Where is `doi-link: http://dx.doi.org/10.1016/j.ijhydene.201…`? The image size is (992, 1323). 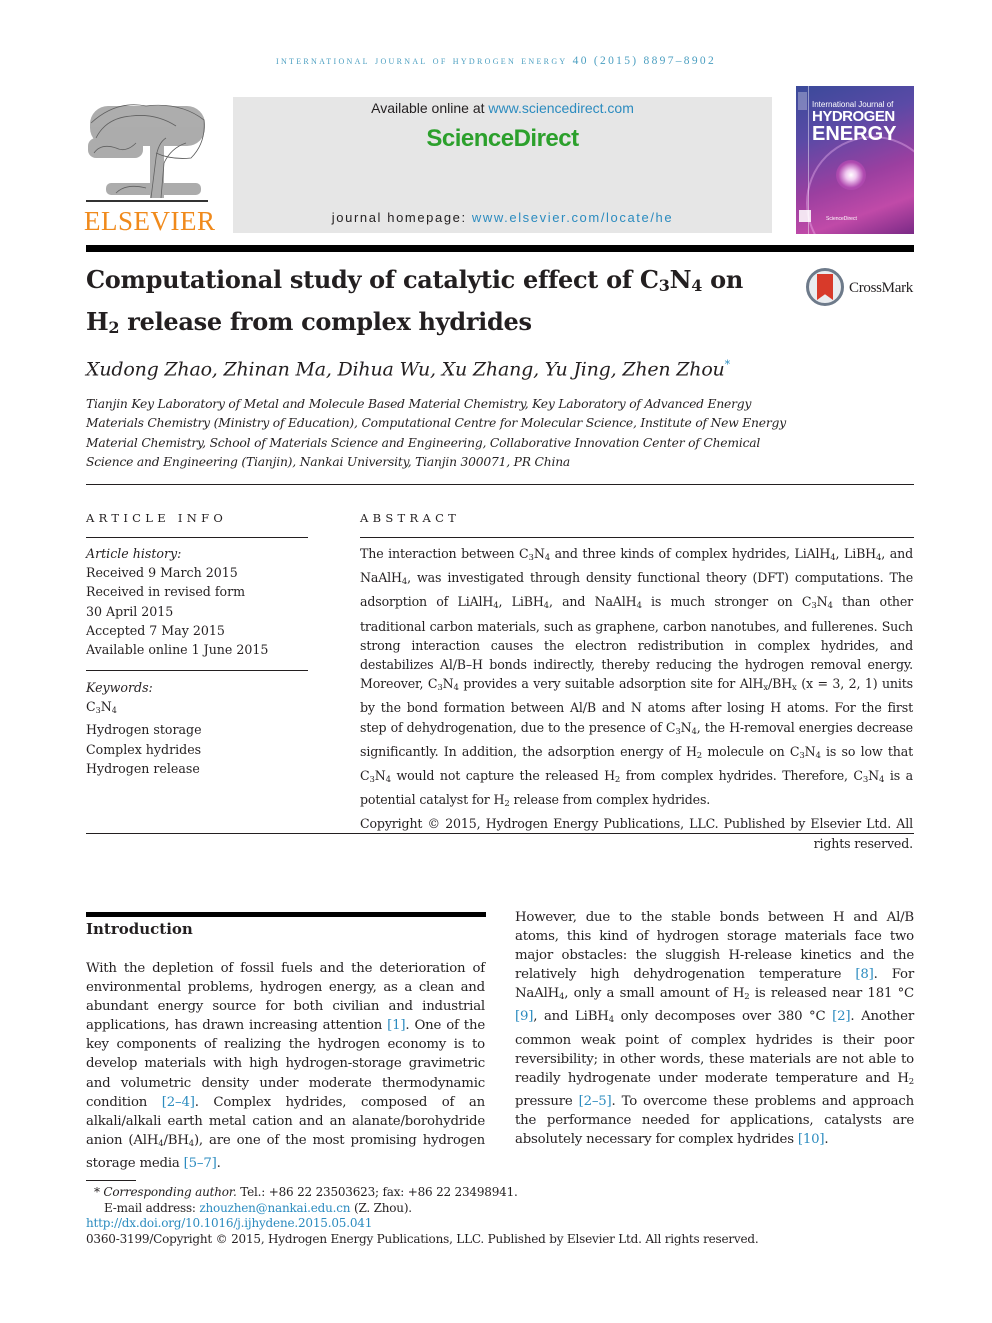
doi-link: http://dx.doi.org/10.1016/j.ijhydene.201… is located at coordinates (229, 1223).